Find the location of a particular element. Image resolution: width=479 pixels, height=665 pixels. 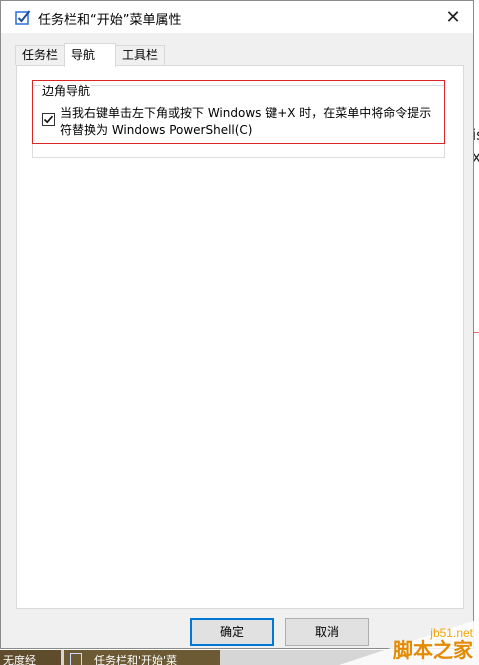

close-button: ✕ is located at coordinates (453, 17).